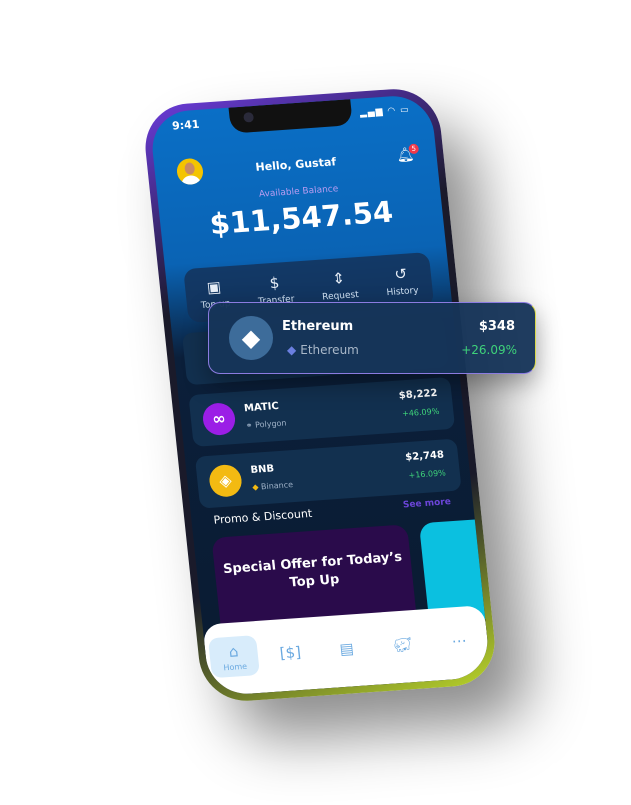 The image size is (631, 805). What do you see at coordinates (274, 283) in the screenshot?
I see `hand-dollar-icon: $` at bounding box center [274, 283].